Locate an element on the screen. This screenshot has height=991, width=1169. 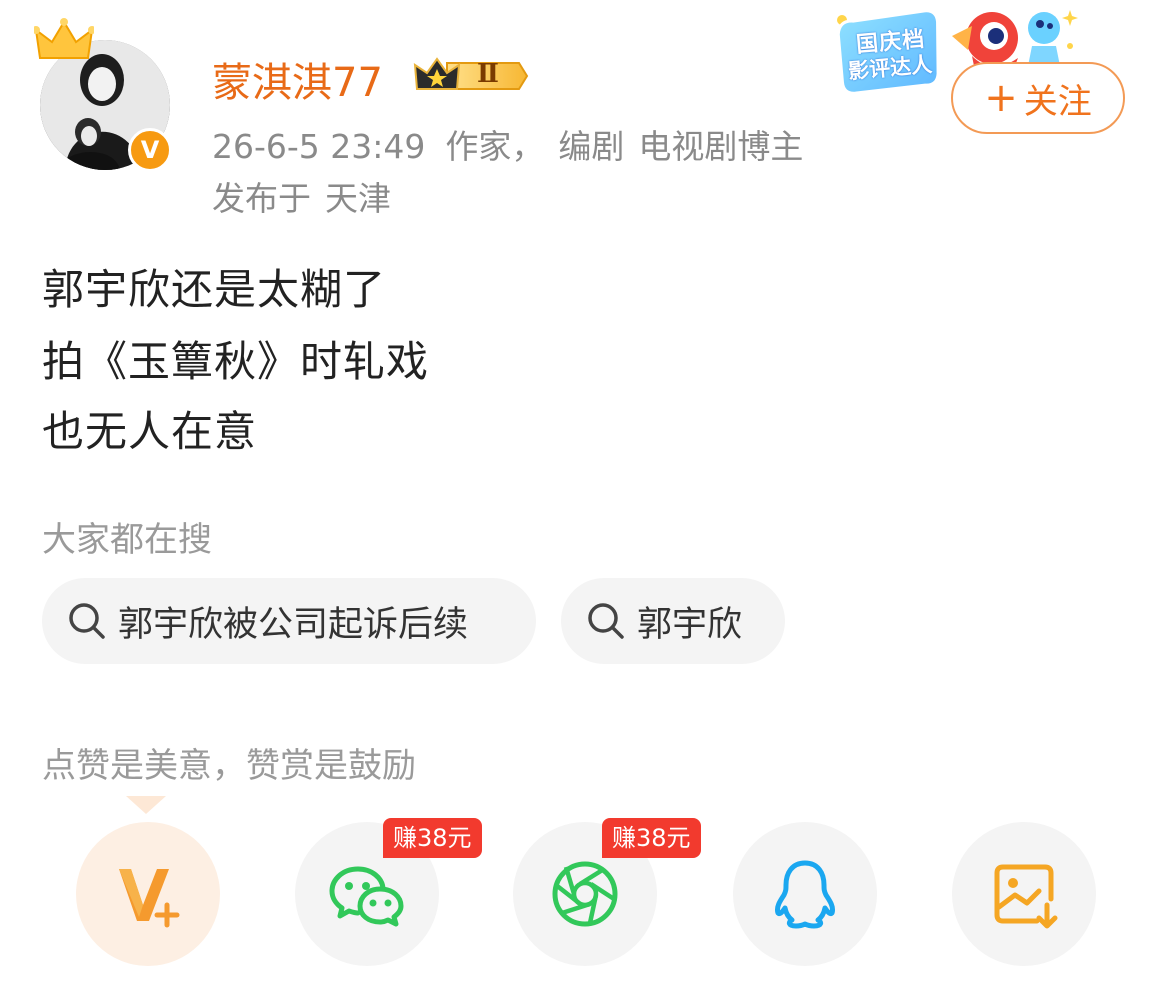
crown-icon is located at coordinates (64, 38).